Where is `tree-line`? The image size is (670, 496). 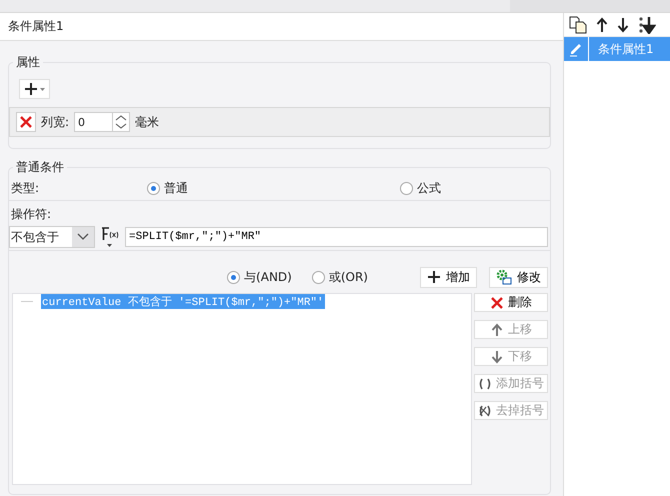
tree-line is located at coordinates (27, 301).